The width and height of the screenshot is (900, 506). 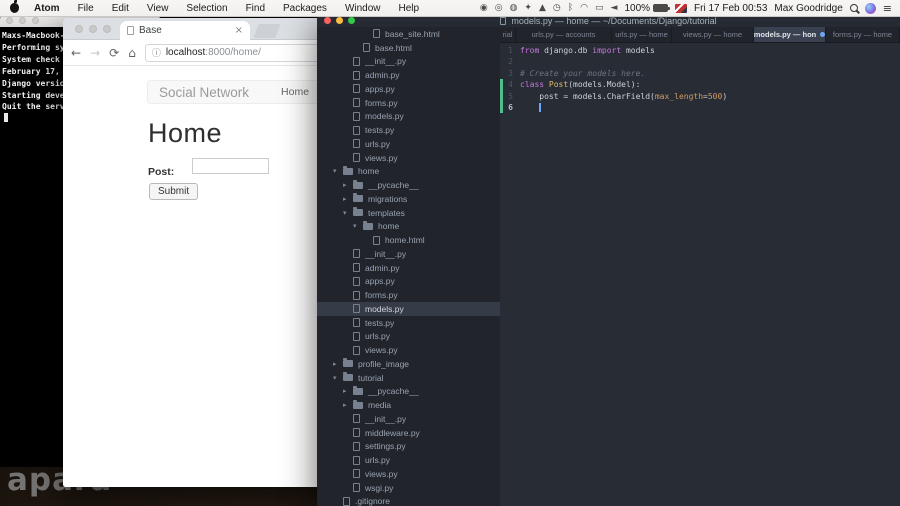 What do you see at coordinates (408, 378) in the screenshot?
I see `tree-item-tutorial: ▾ tutorial` at bounding box center [408, 378].